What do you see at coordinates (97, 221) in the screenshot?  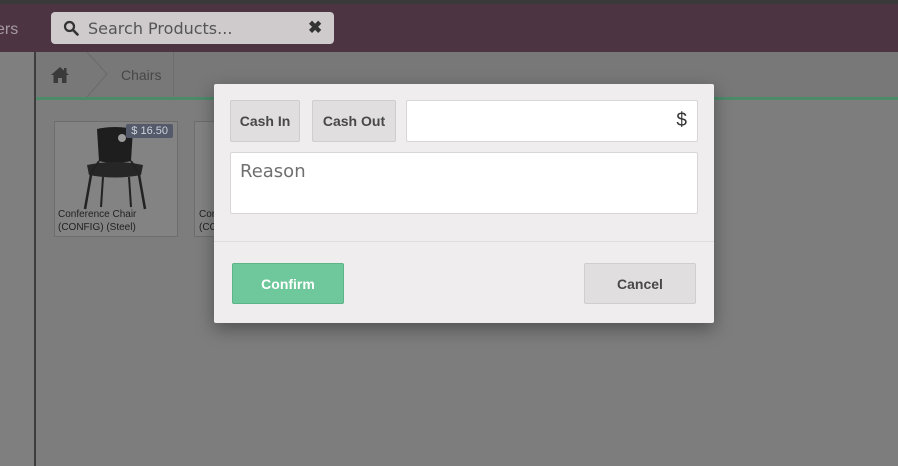 I see `product-name: Conference Chair (CONFIG) (Steel)` at bounding box center [97, 221].